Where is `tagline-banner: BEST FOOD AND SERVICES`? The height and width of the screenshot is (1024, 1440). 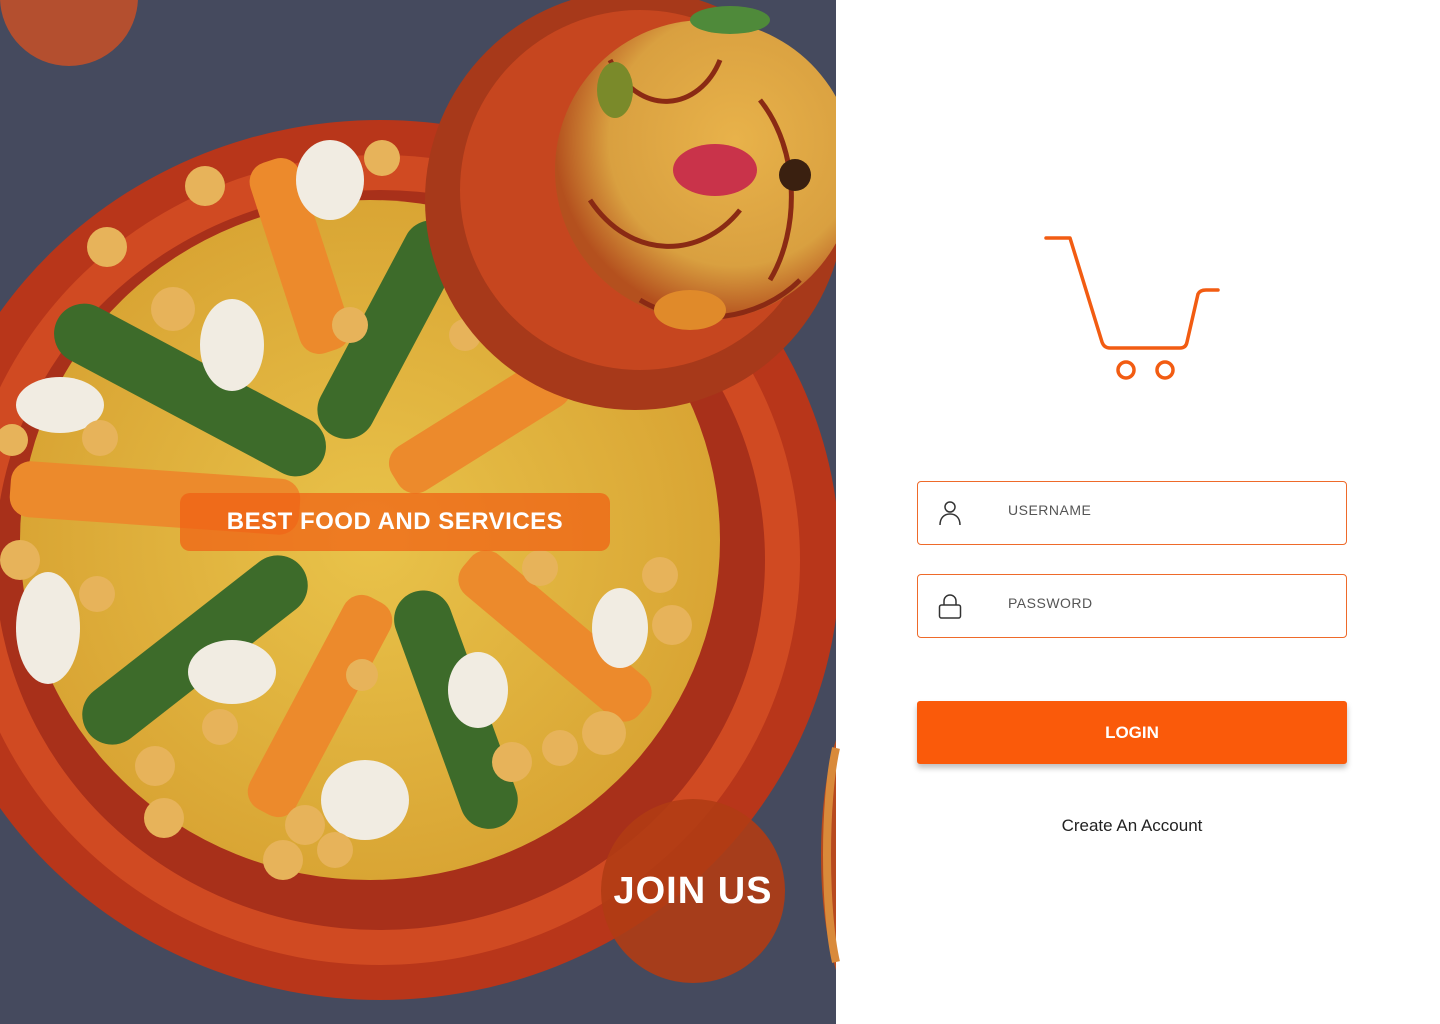 tagline-banner: BEST FOOD AND SERVICES is located at coordinates (395, 522).